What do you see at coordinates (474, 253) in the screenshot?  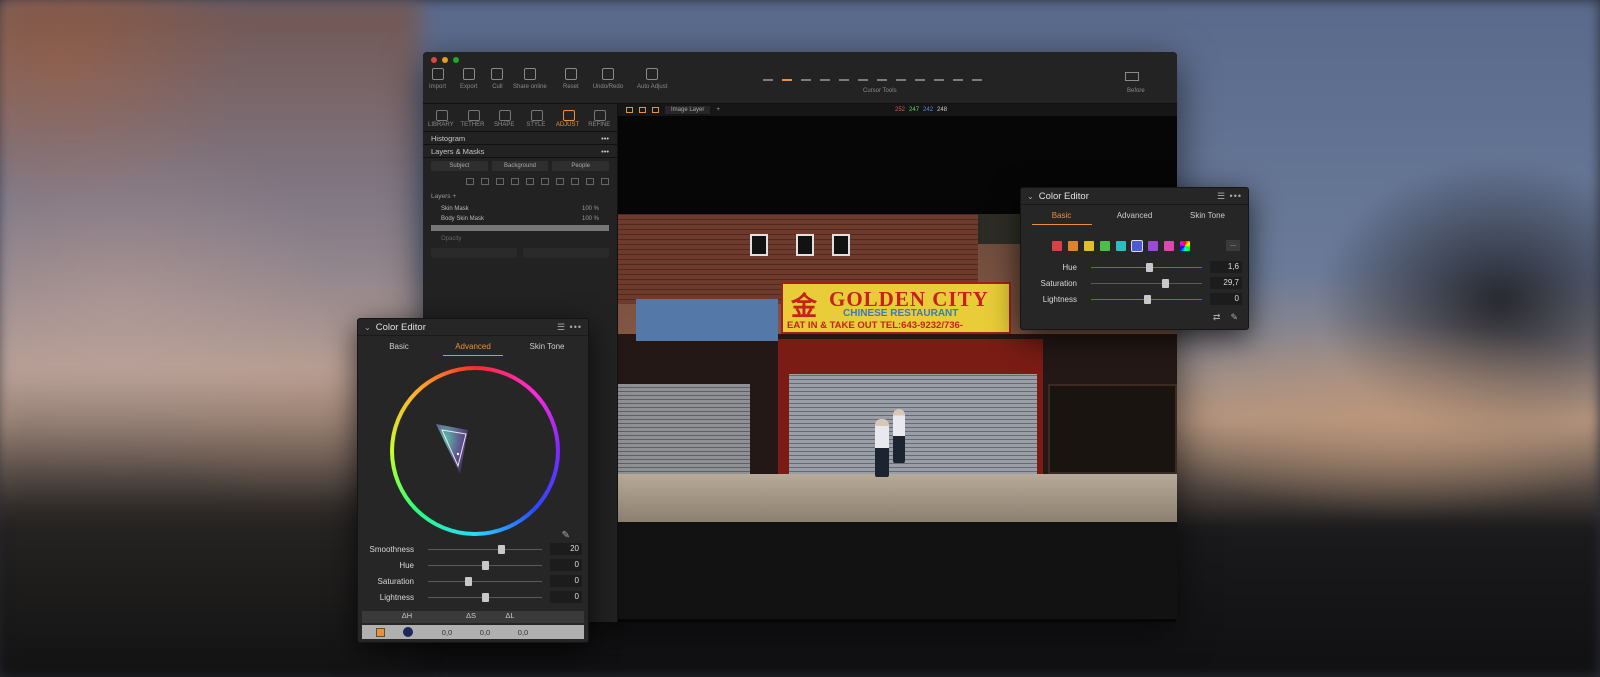 I see `luma-range-button` at bounding box center [474, 253].